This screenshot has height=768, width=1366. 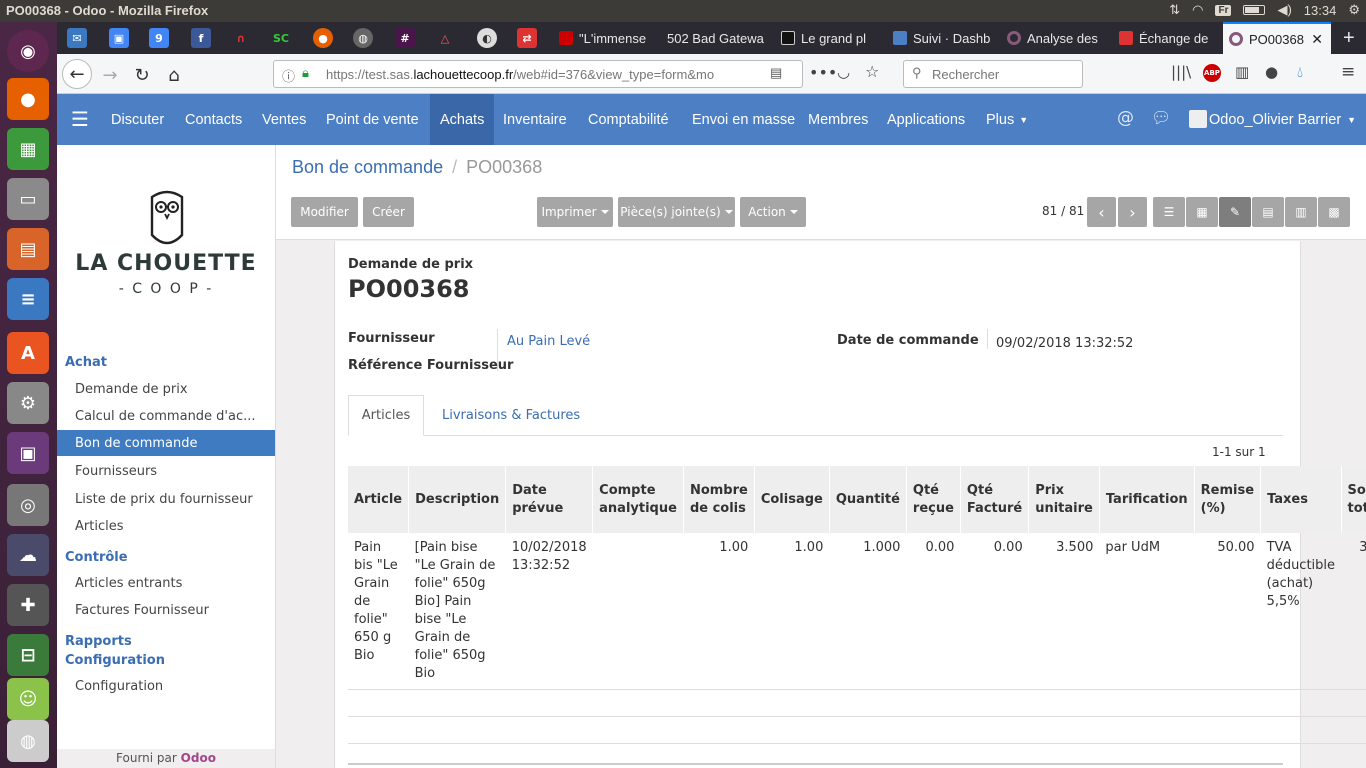 I want to click on menu-achats: Achats, so click(x=462, y=119).